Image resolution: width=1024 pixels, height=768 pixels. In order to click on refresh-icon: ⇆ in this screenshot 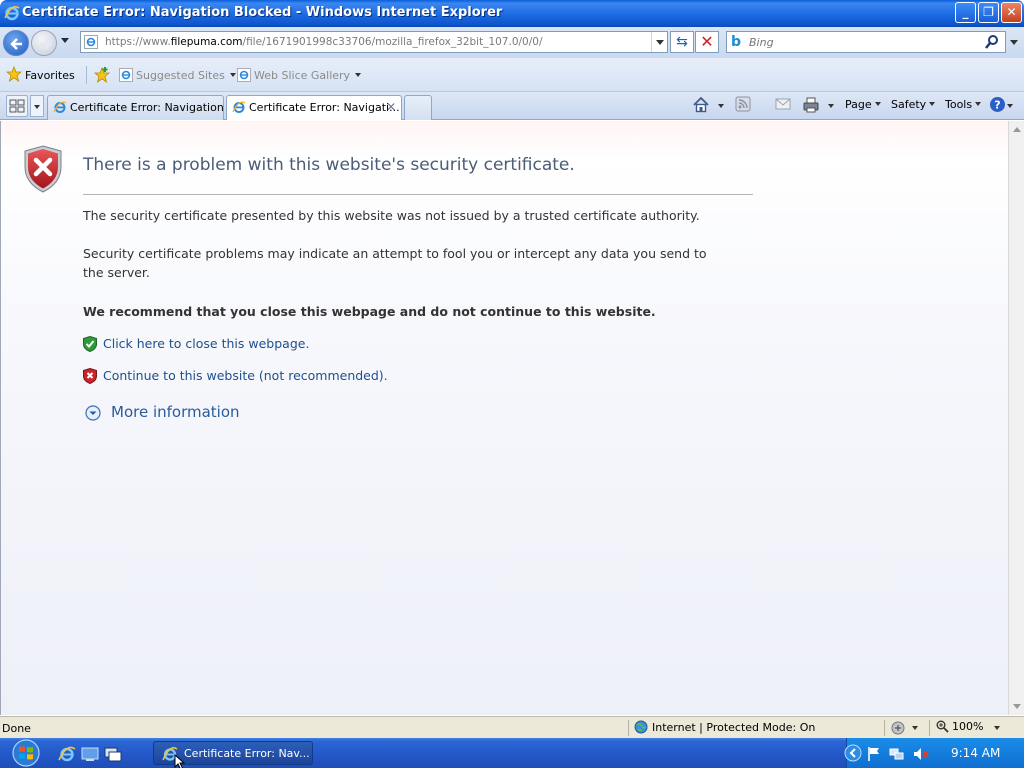, I will do `click(682, 42)`.